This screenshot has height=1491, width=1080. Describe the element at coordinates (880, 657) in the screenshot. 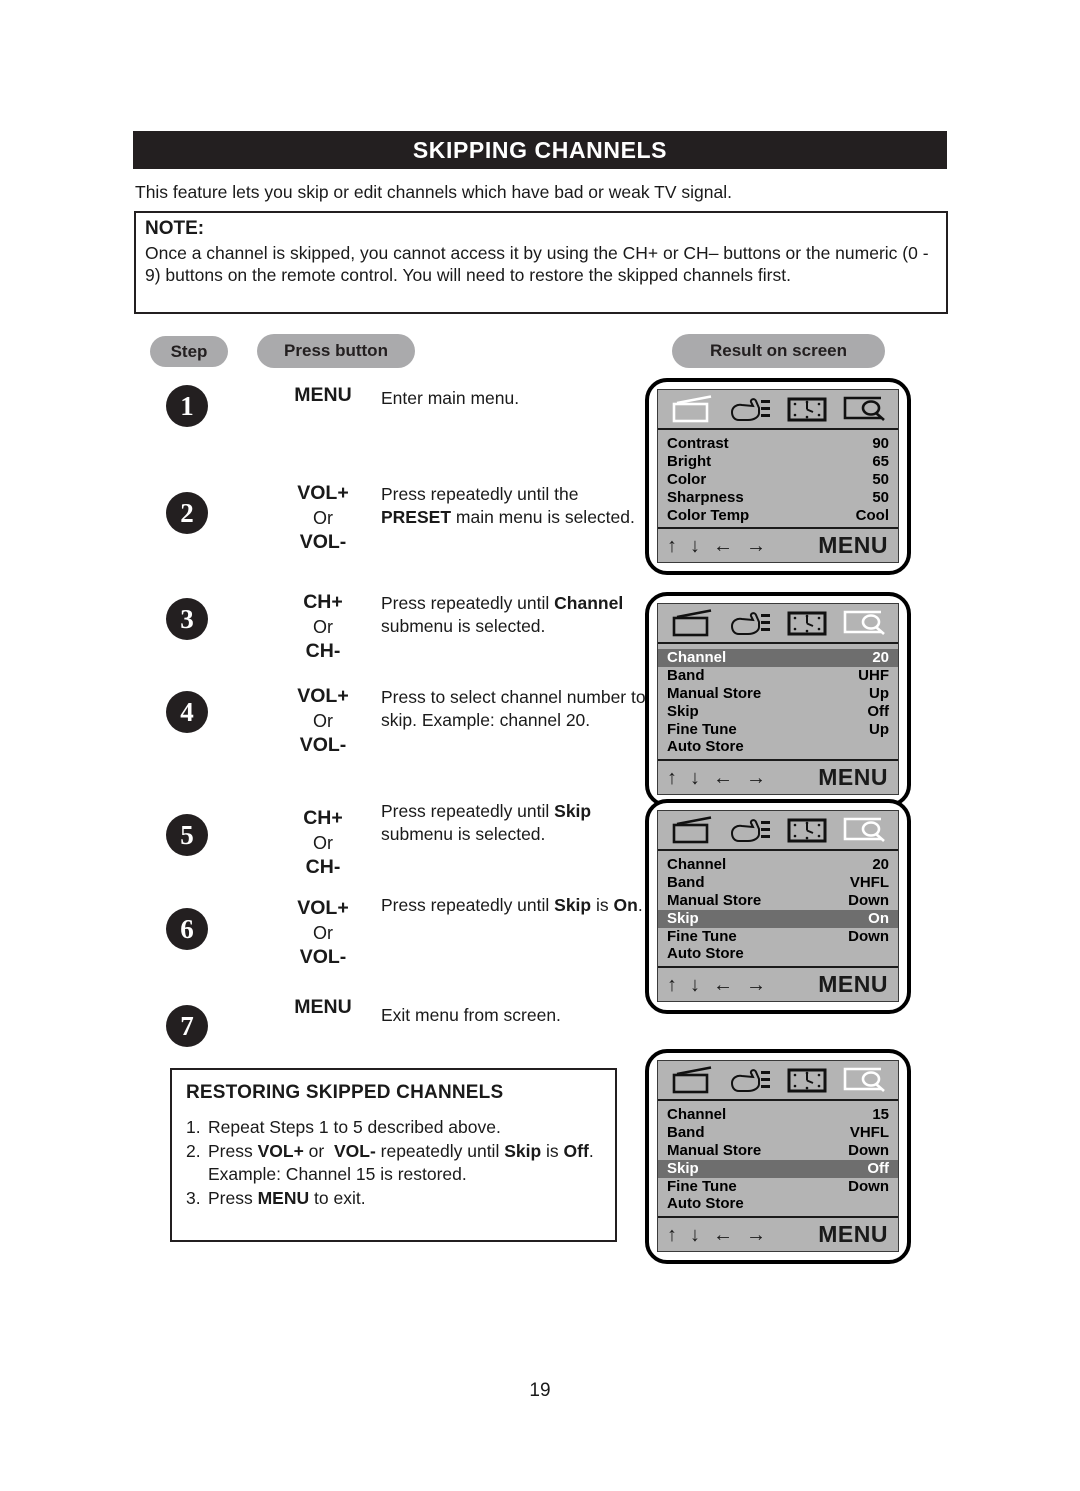

I see `menu-row-value: 20` at that location.